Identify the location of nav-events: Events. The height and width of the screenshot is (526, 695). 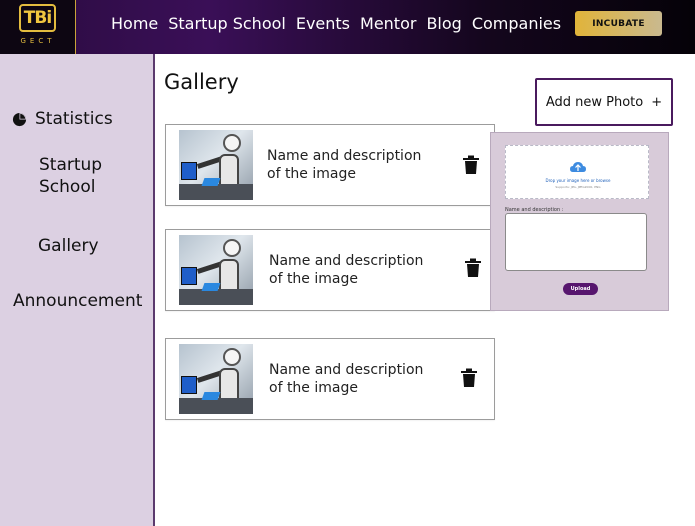
(323, 23).